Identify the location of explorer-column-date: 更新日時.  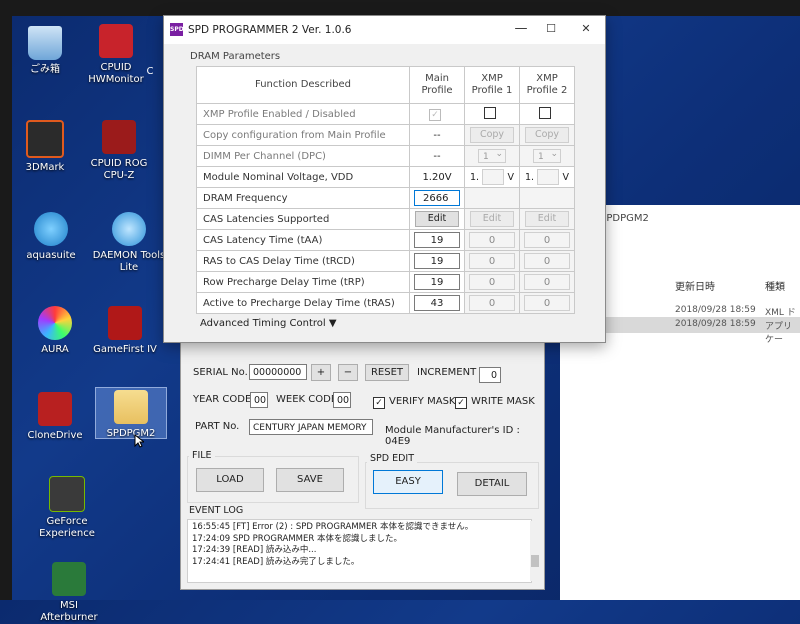
(695, 285).